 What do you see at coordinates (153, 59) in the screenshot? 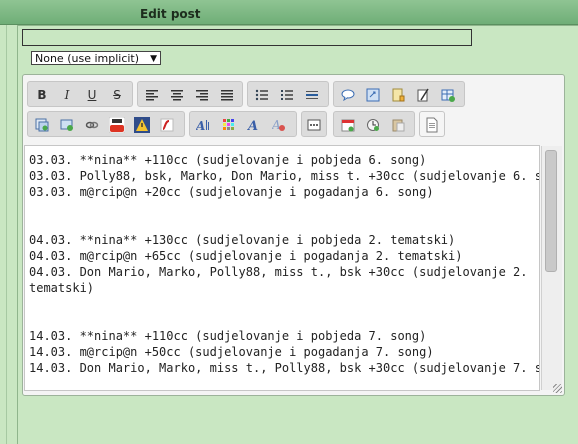
I see `chevron-down-icon: ▼` at bounding box center [153, 59].